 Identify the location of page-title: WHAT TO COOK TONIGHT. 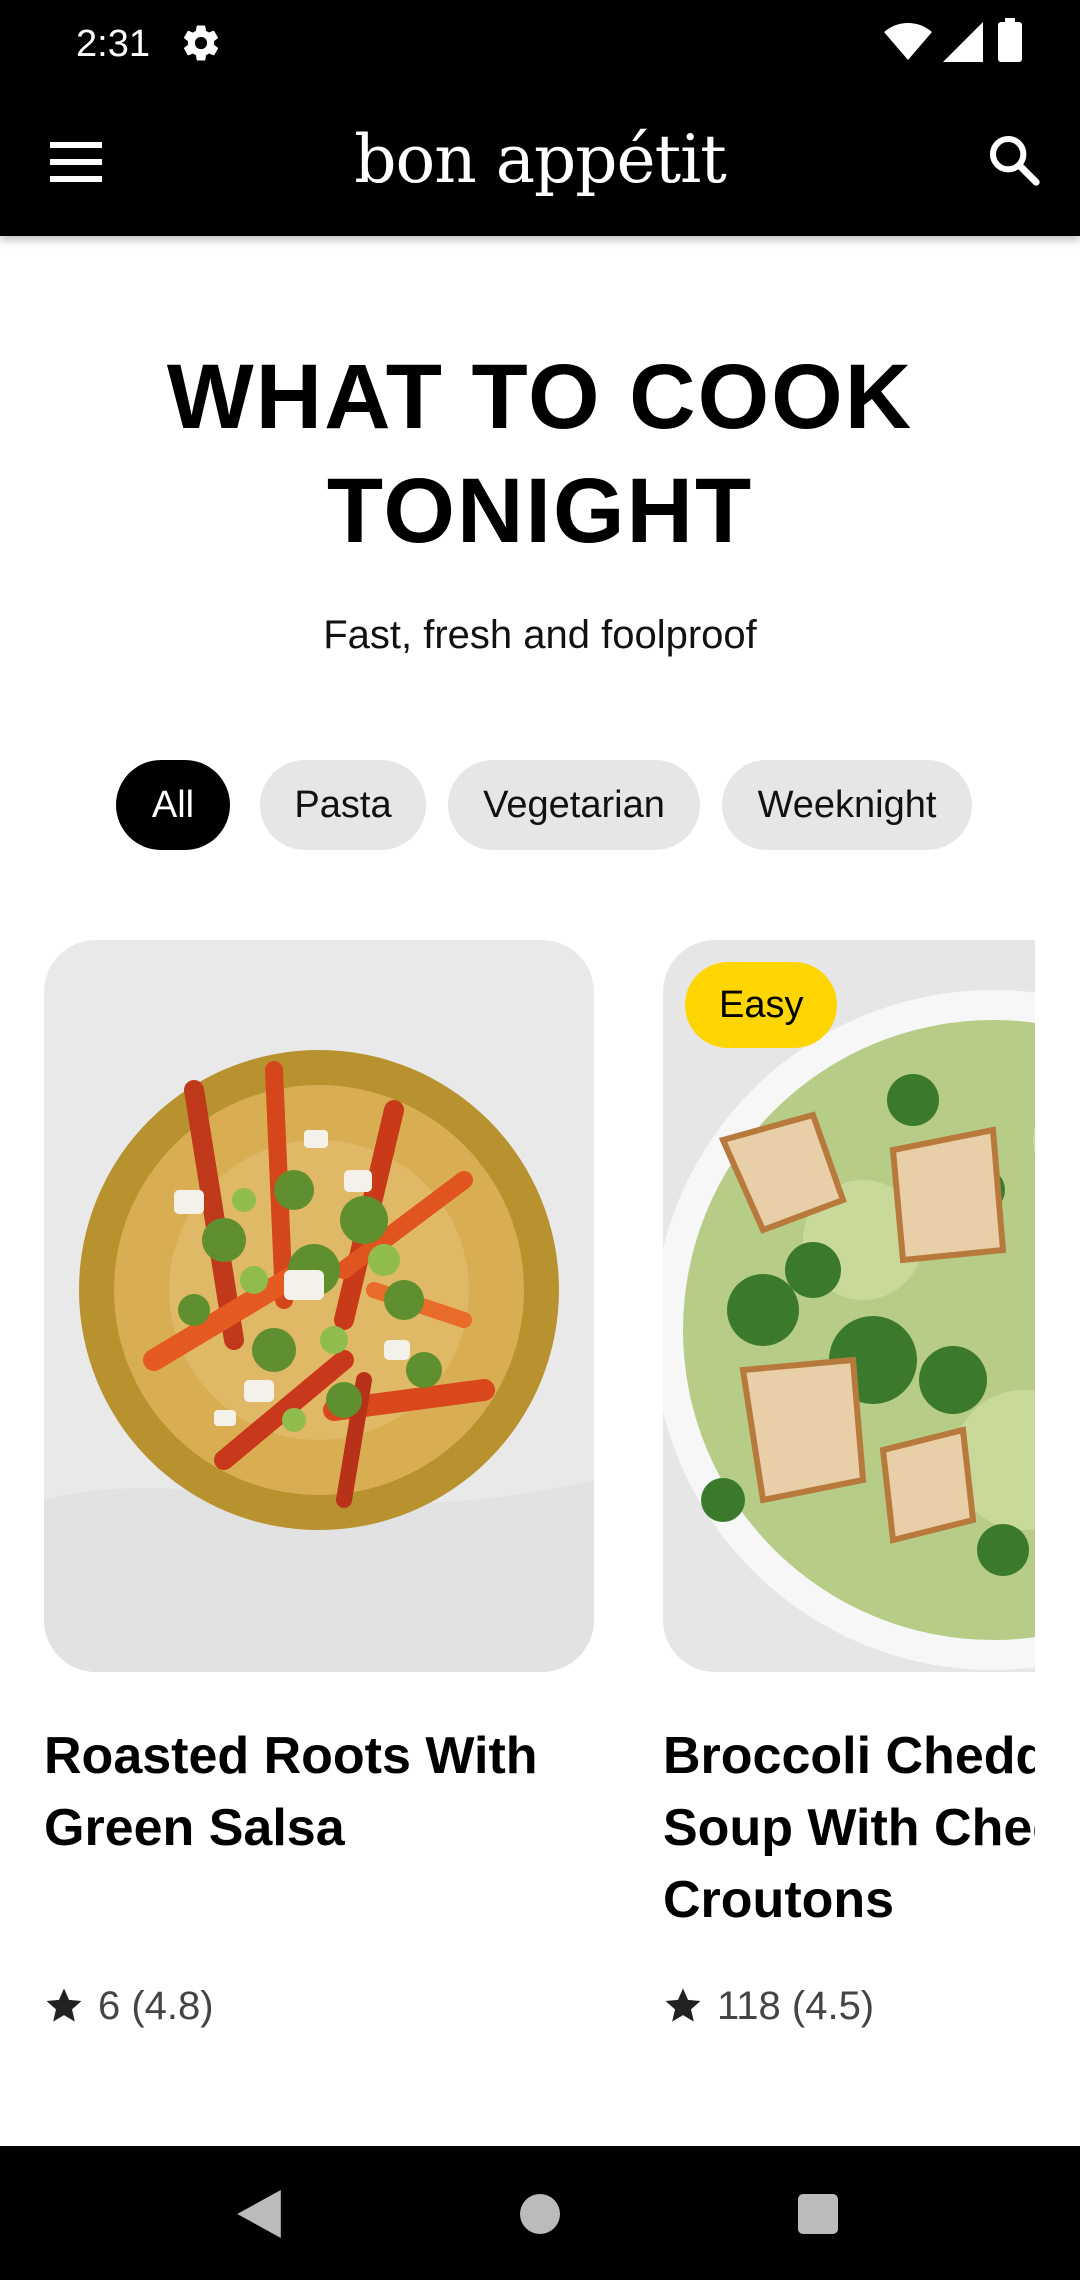
(540, 454).